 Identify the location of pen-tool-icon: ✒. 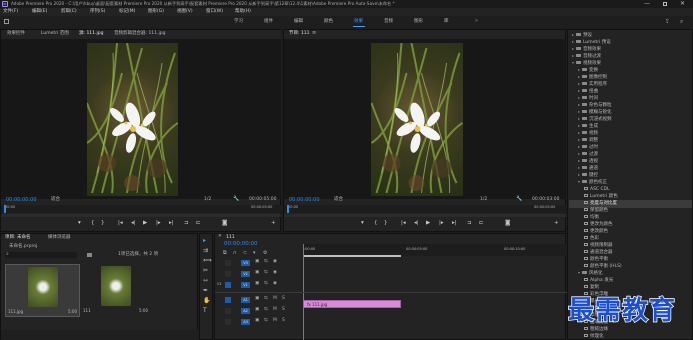
(205, 291).